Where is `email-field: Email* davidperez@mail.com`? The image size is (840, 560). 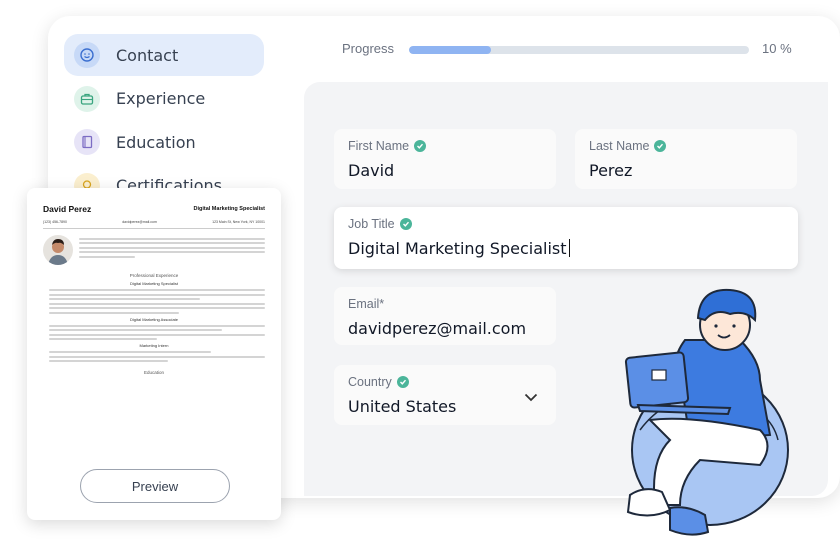 email-field: Email* davidperez@mail.com is located at coordinates (445, 316).